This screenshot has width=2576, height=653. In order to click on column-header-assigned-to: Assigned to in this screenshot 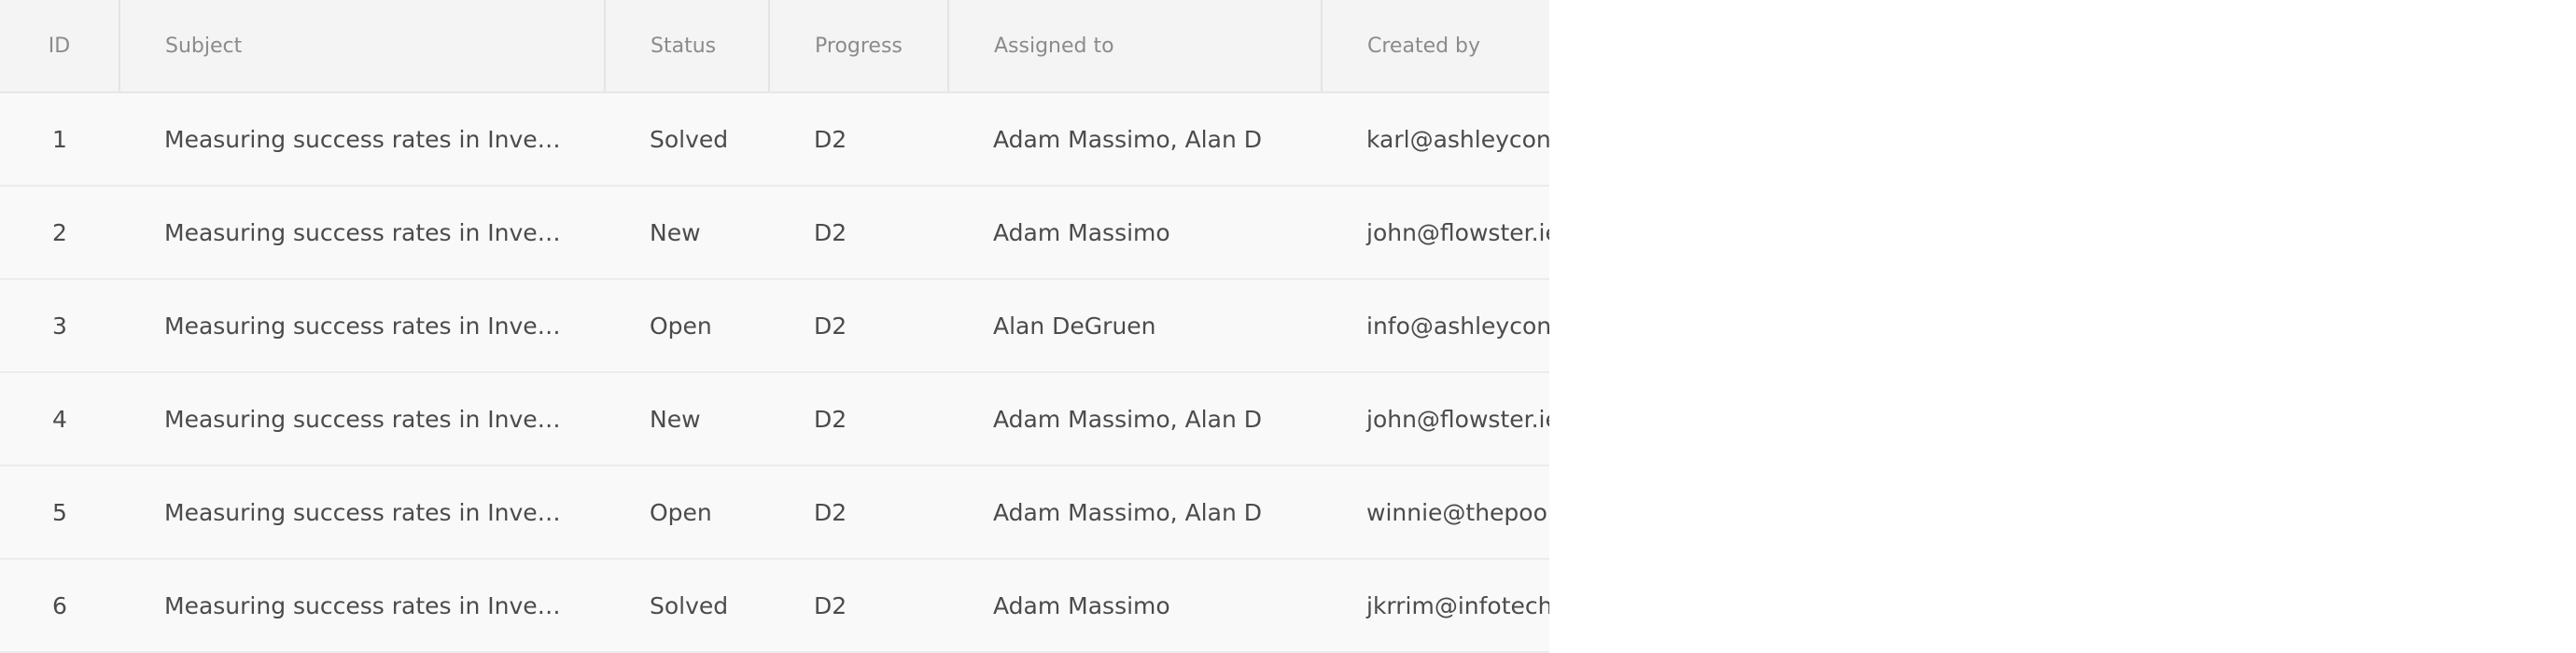, I will do `click(1134, 46)`.